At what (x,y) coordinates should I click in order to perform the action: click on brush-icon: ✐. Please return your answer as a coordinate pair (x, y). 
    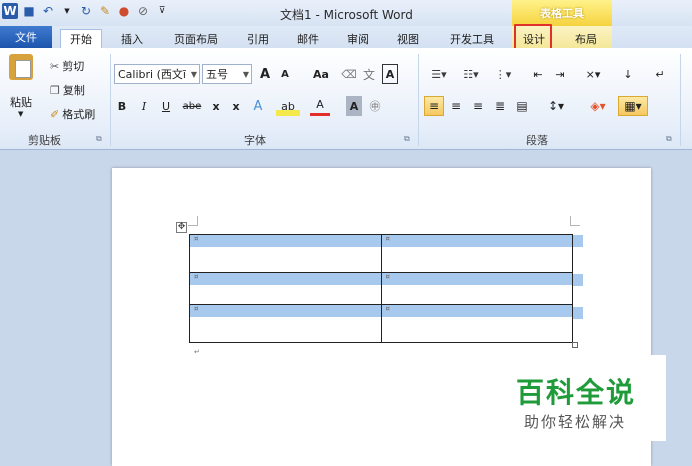
    Looking at the image, I should click on (55, 114).